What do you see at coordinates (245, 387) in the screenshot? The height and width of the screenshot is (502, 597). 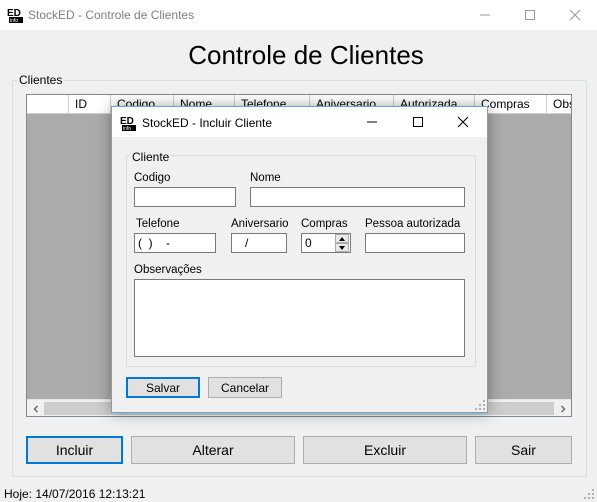 I see `cancelar-button: Cancelar` at bounding box center [245, 387].